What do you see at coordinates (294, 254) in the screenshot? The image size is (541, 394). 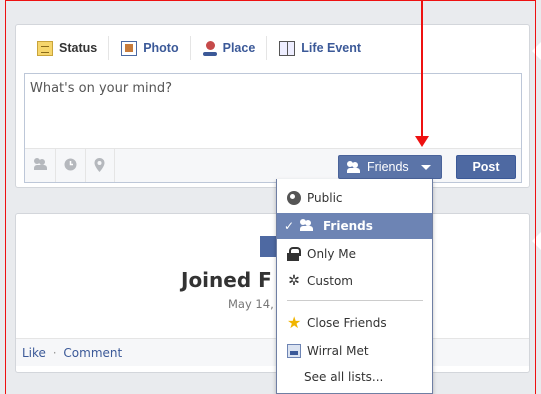 I see `lock-icon` at bounding box center [294, 254].